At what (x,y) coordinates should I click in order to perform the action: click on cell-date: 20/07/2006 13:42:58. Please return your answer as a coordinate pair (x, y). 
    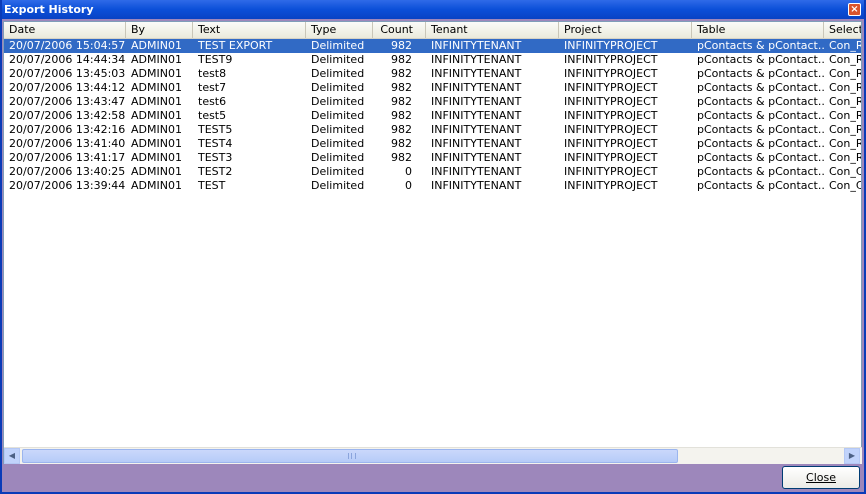
    Looking at the image, I should click on (67, 115).